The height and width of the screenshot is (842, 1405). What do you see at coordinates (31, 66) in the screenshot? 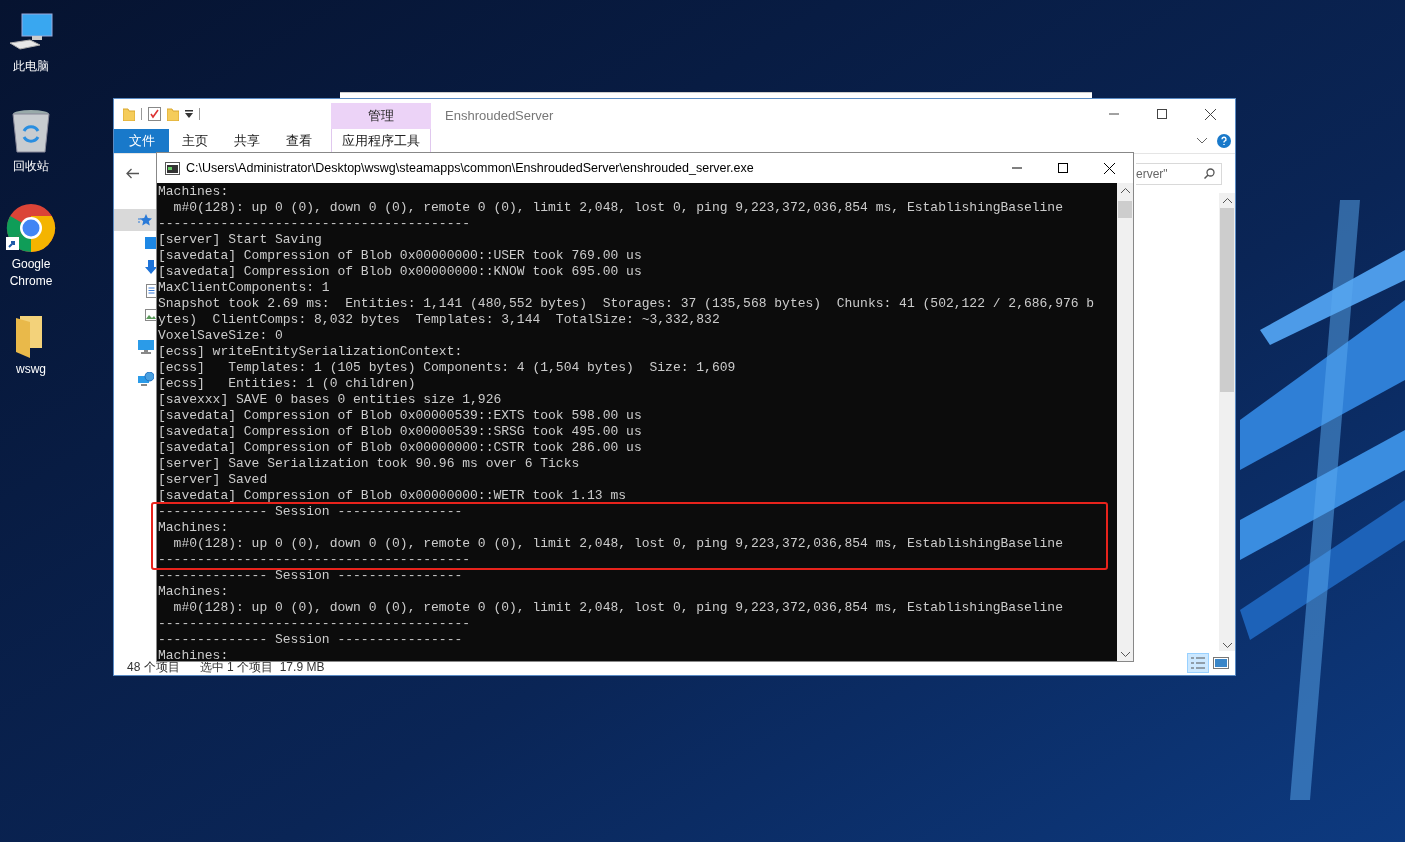
I see `desktop-icon-label: 此电脑` at bounding box center [31, 66].